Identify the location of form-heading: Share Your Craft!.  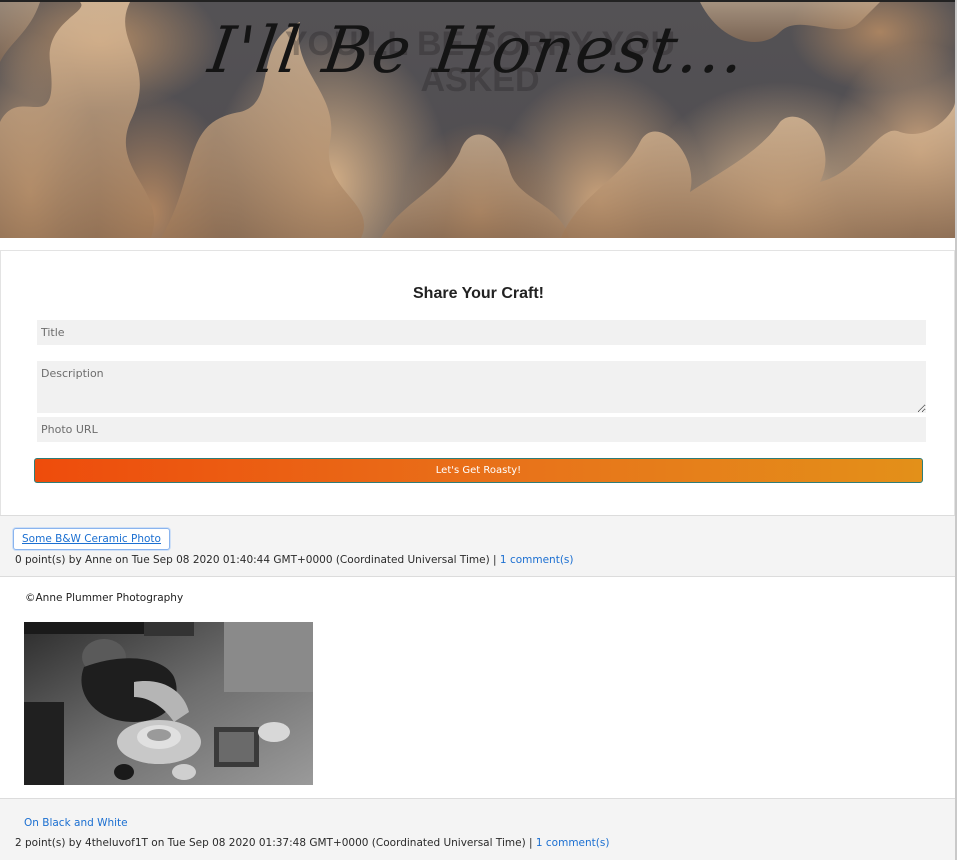
(478, 293).